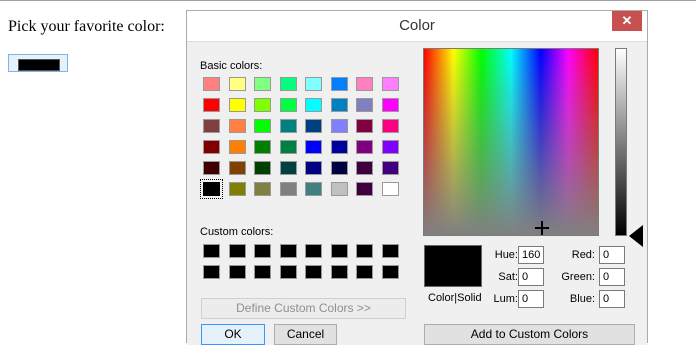 The height and width of the screenshot is (359, 696). Describe the element at coordinates (542, 228) in the screenshot. I see `crosshair-icon` at that location.